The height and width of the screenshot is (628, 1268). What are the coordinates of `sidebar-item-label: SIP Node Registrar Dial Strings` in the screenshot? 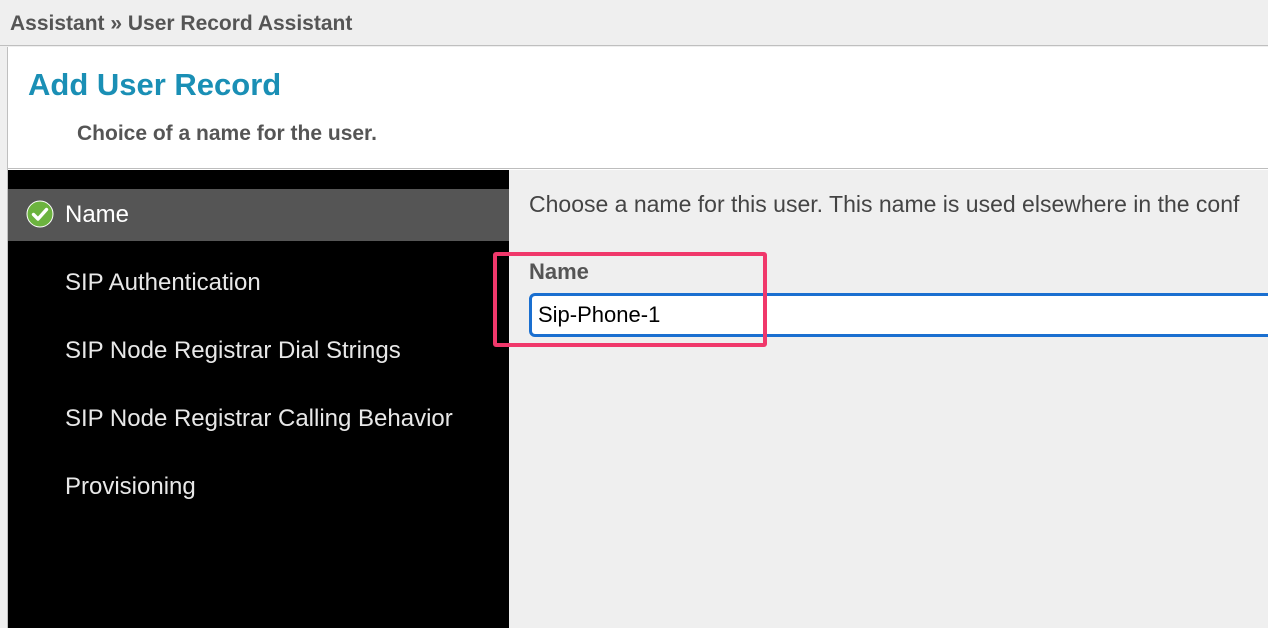 It's located at (233, 350).